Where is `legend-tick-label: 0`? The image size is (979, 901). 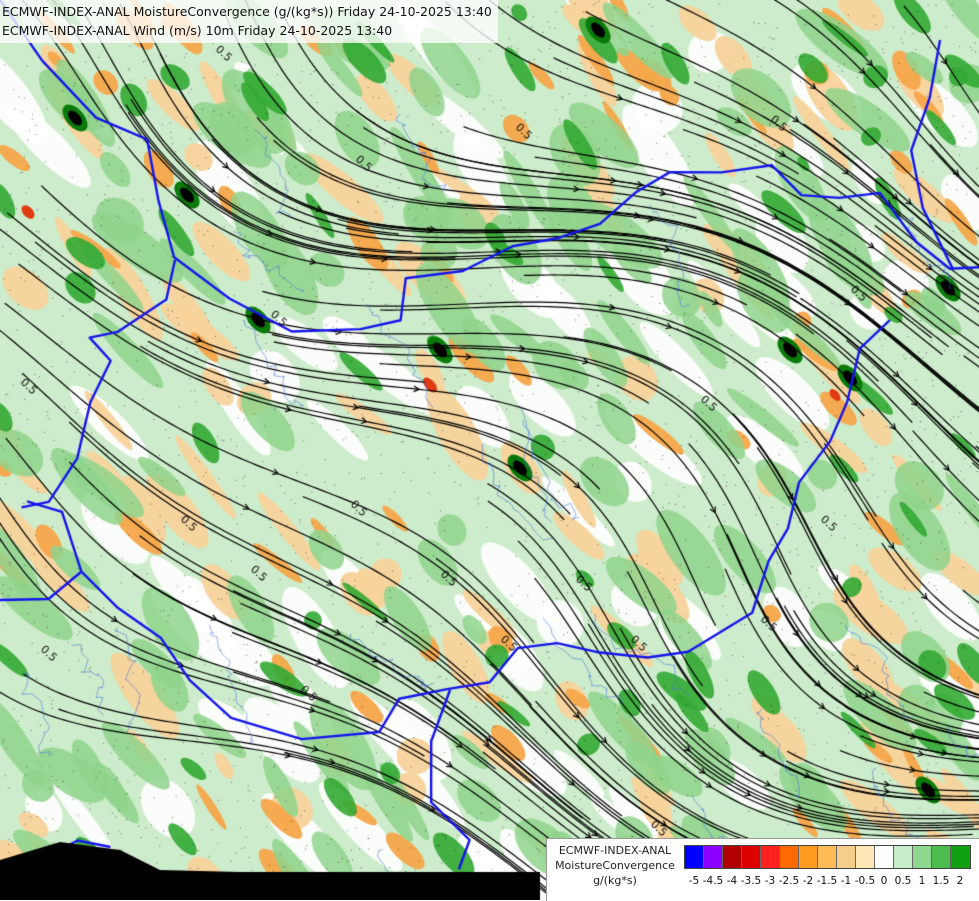 legend-tick-label: 0 is located at coordinates (884, 881).